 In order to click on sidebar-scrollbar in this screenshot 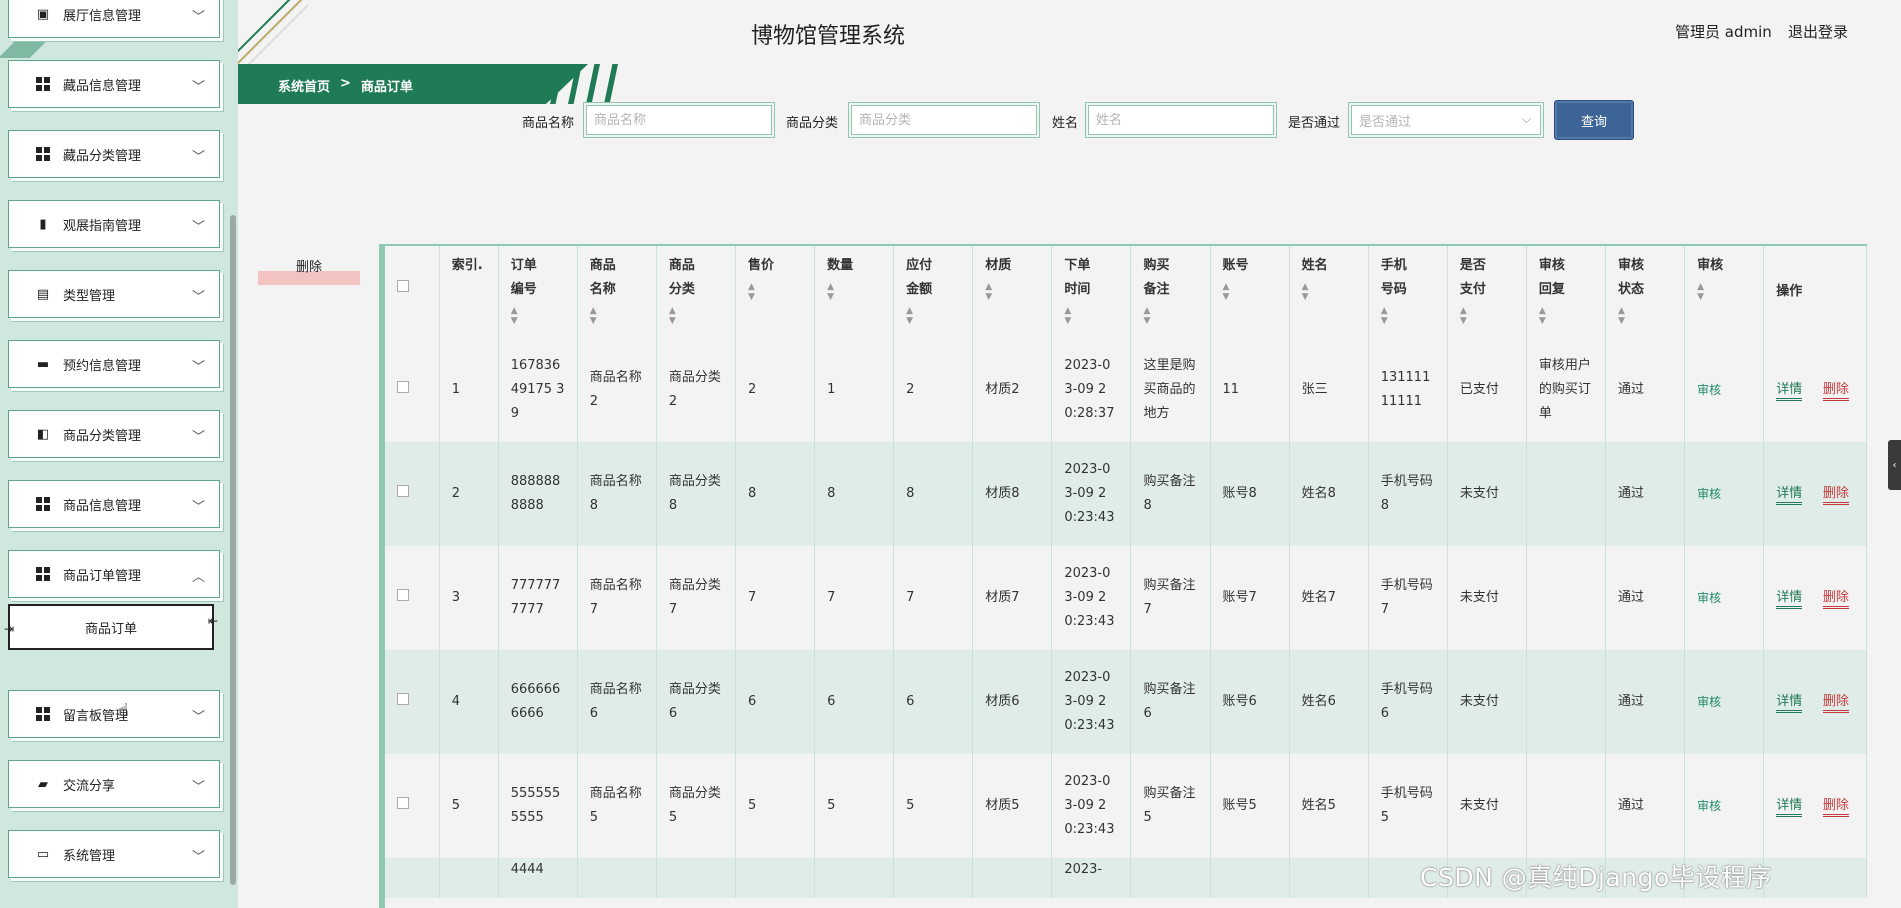, I will do `click(233, 550)`.